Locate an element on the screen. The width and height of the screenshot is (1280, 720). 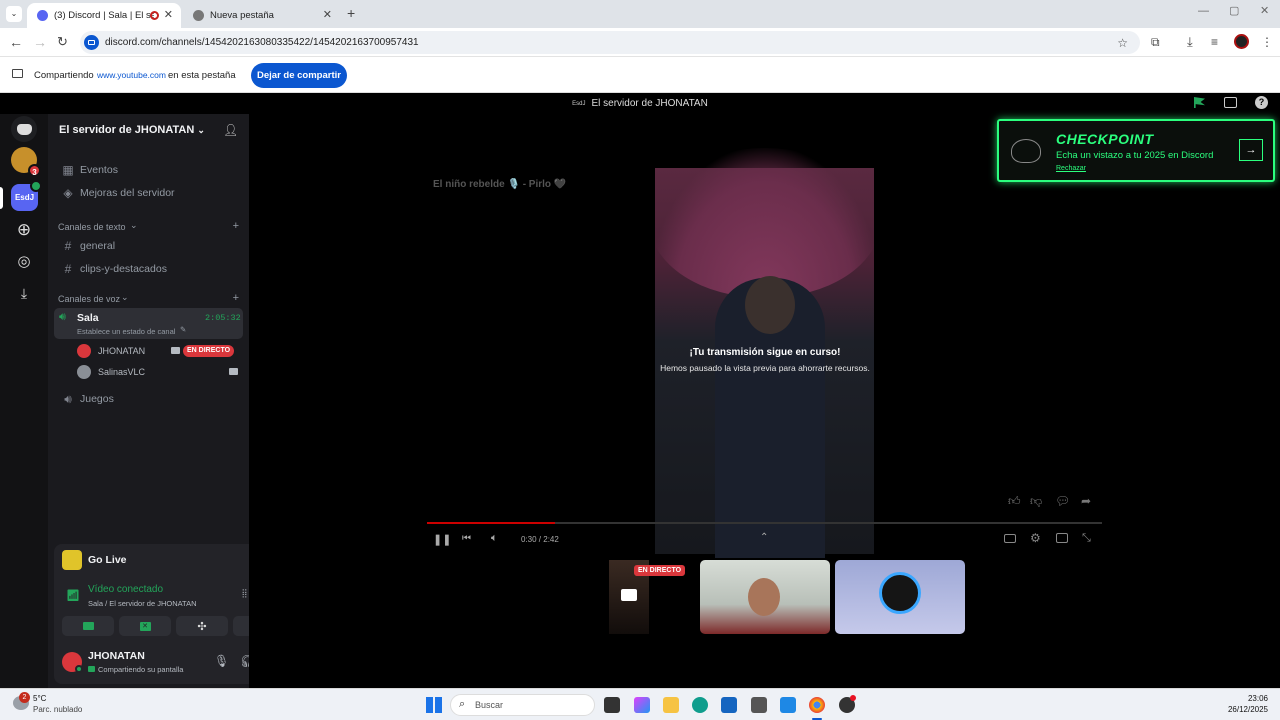
inbox-flag-icon is located at coordinates (1199, 102).